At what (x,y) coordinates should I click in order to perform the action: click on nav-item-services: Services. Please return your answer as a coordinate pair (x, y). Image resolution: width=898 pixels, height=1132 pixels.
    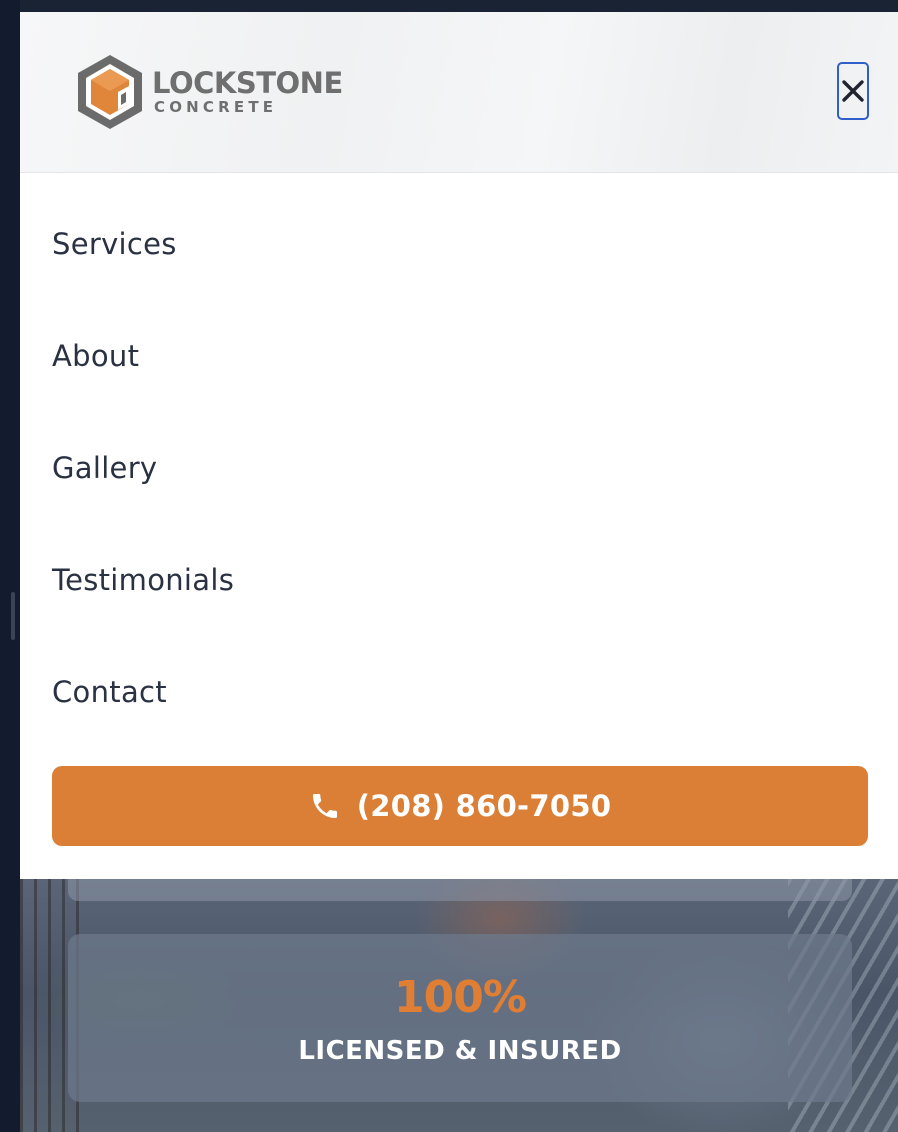
    Looking at the image, I should click on (114, 244).